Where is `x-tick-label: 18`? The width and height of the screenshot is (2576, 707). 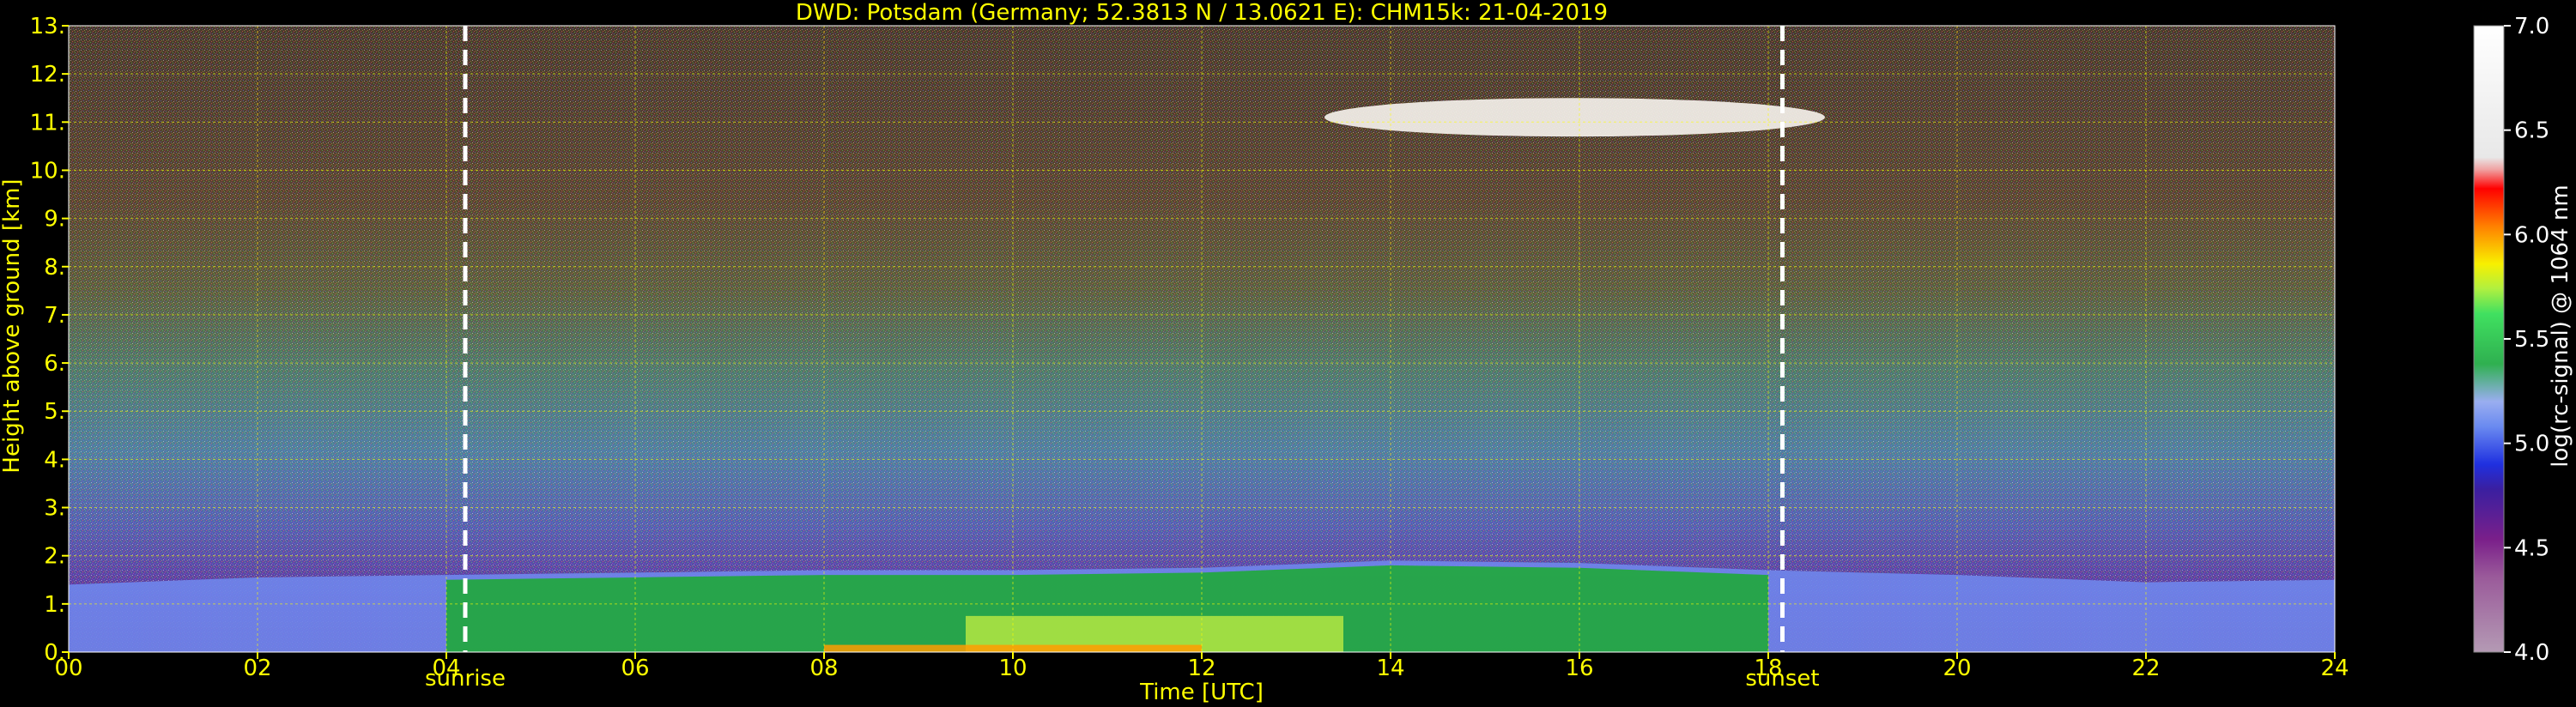
x-tick-label: 18 is located at coordinates (1768, 668).